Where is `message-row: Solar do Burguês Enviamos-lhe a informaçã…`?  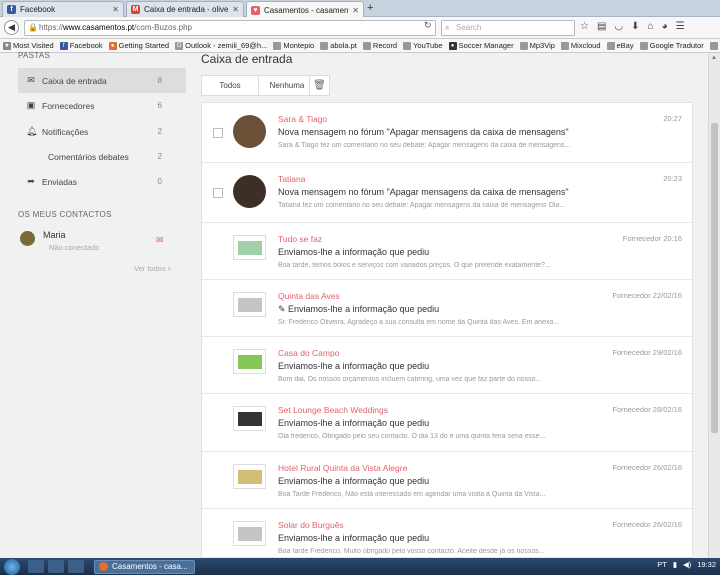 message-row: Solar do Burguês Enviamos-lhe a informaçã… is located at coordinates (447, 533).